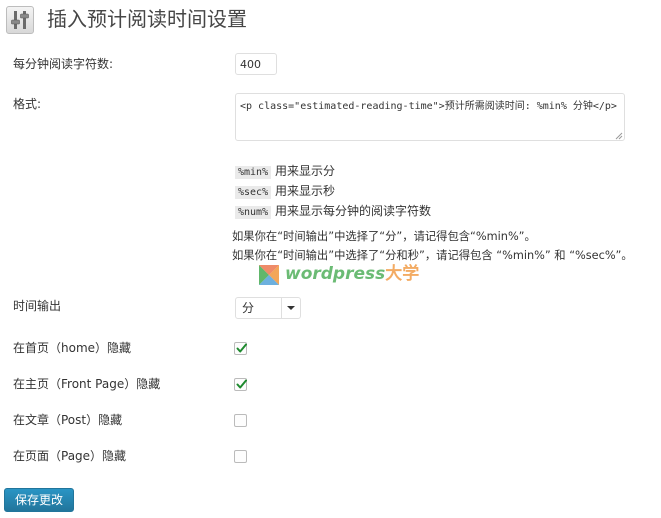 This screenshot has width=661, height=518. What do you see at coordinates (269, 275) in the screenshot?
I see `wordpress-daxue-logo-icon` at bounding box center [269, 275].